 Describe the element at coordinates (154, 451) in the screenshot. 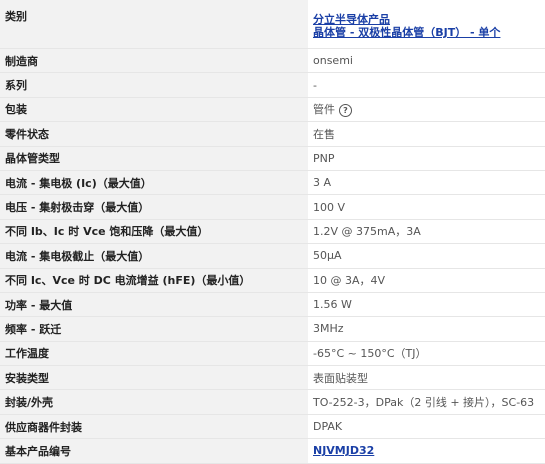

I see `spec-label: 基本产品编号` at that location.